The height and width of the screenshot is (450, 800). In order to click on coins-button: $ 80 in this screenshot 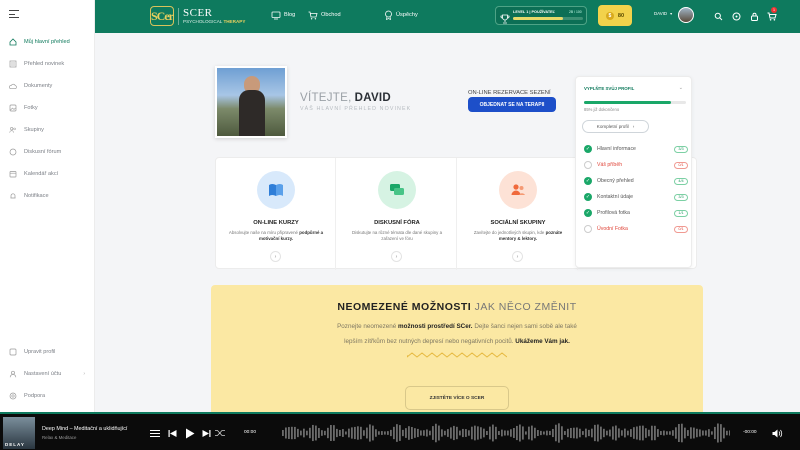, I will do `click(615, 15)`.